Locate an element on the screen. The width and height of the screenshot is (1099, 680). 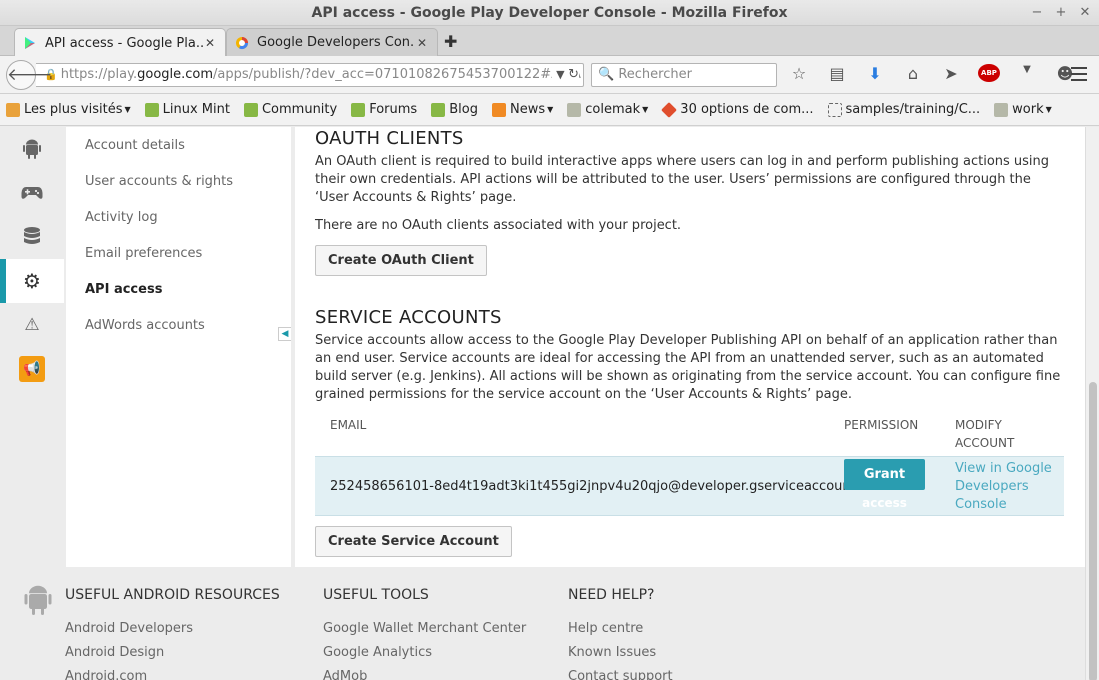
create-oauth-client-button: Create OAuth Client is located at coordinates (401, 260).